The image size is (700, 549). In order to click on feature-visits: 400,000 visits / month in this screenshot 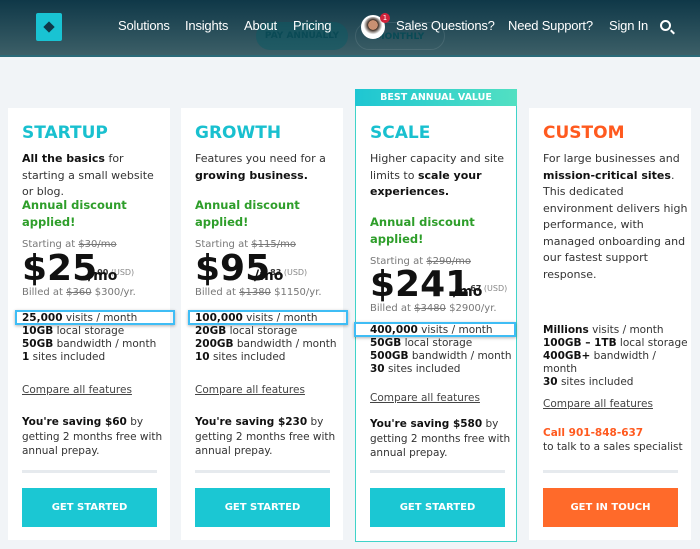, I will do `click(431, 330)`.